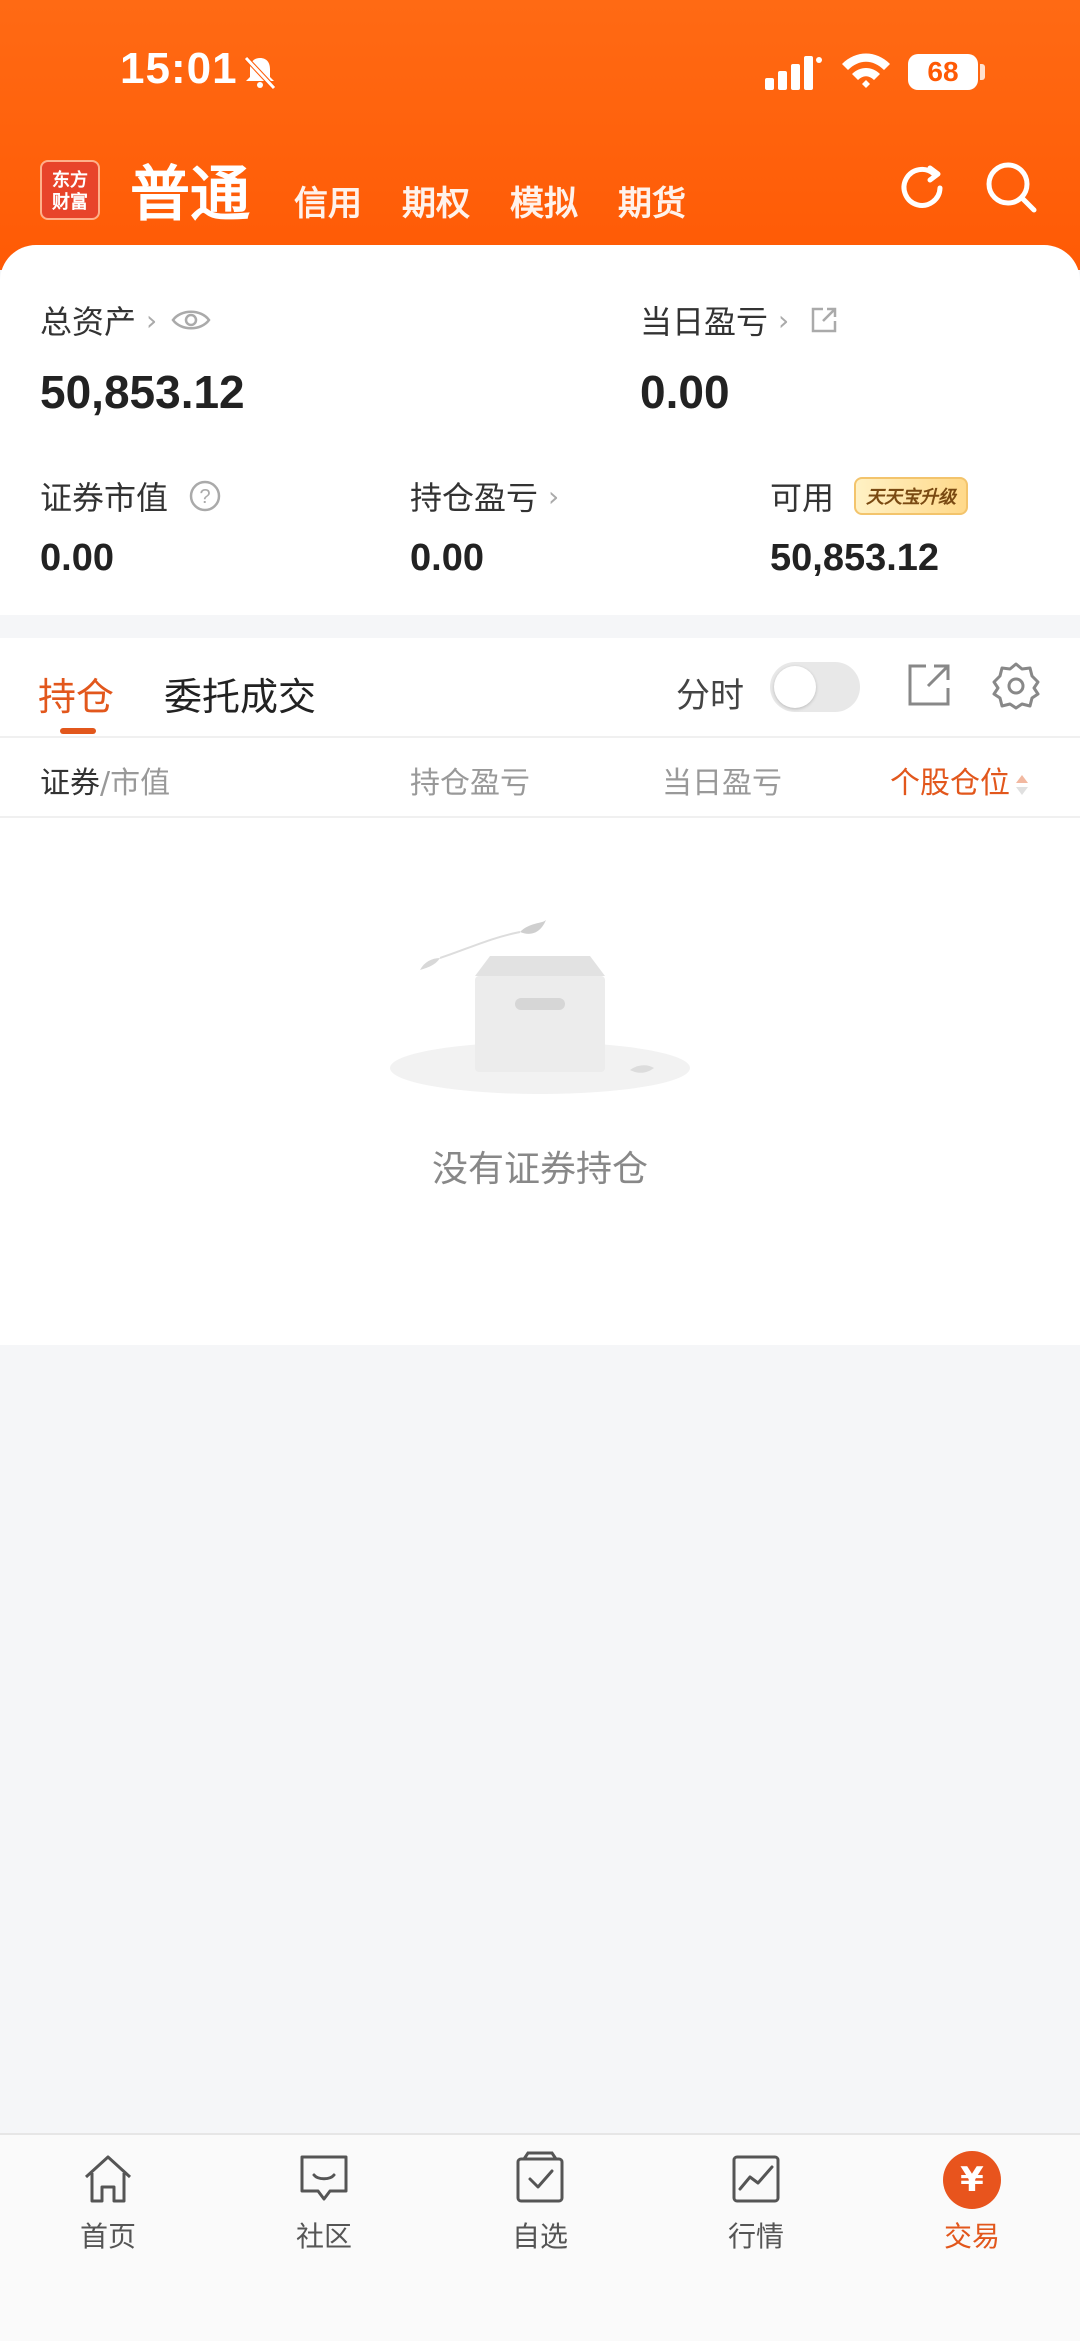 This screenshot has width=1080, height=2341. Describe the element at coordinates (107, 2236) in the screenshot. I see `tabbar-home-label: 首页` at that location.